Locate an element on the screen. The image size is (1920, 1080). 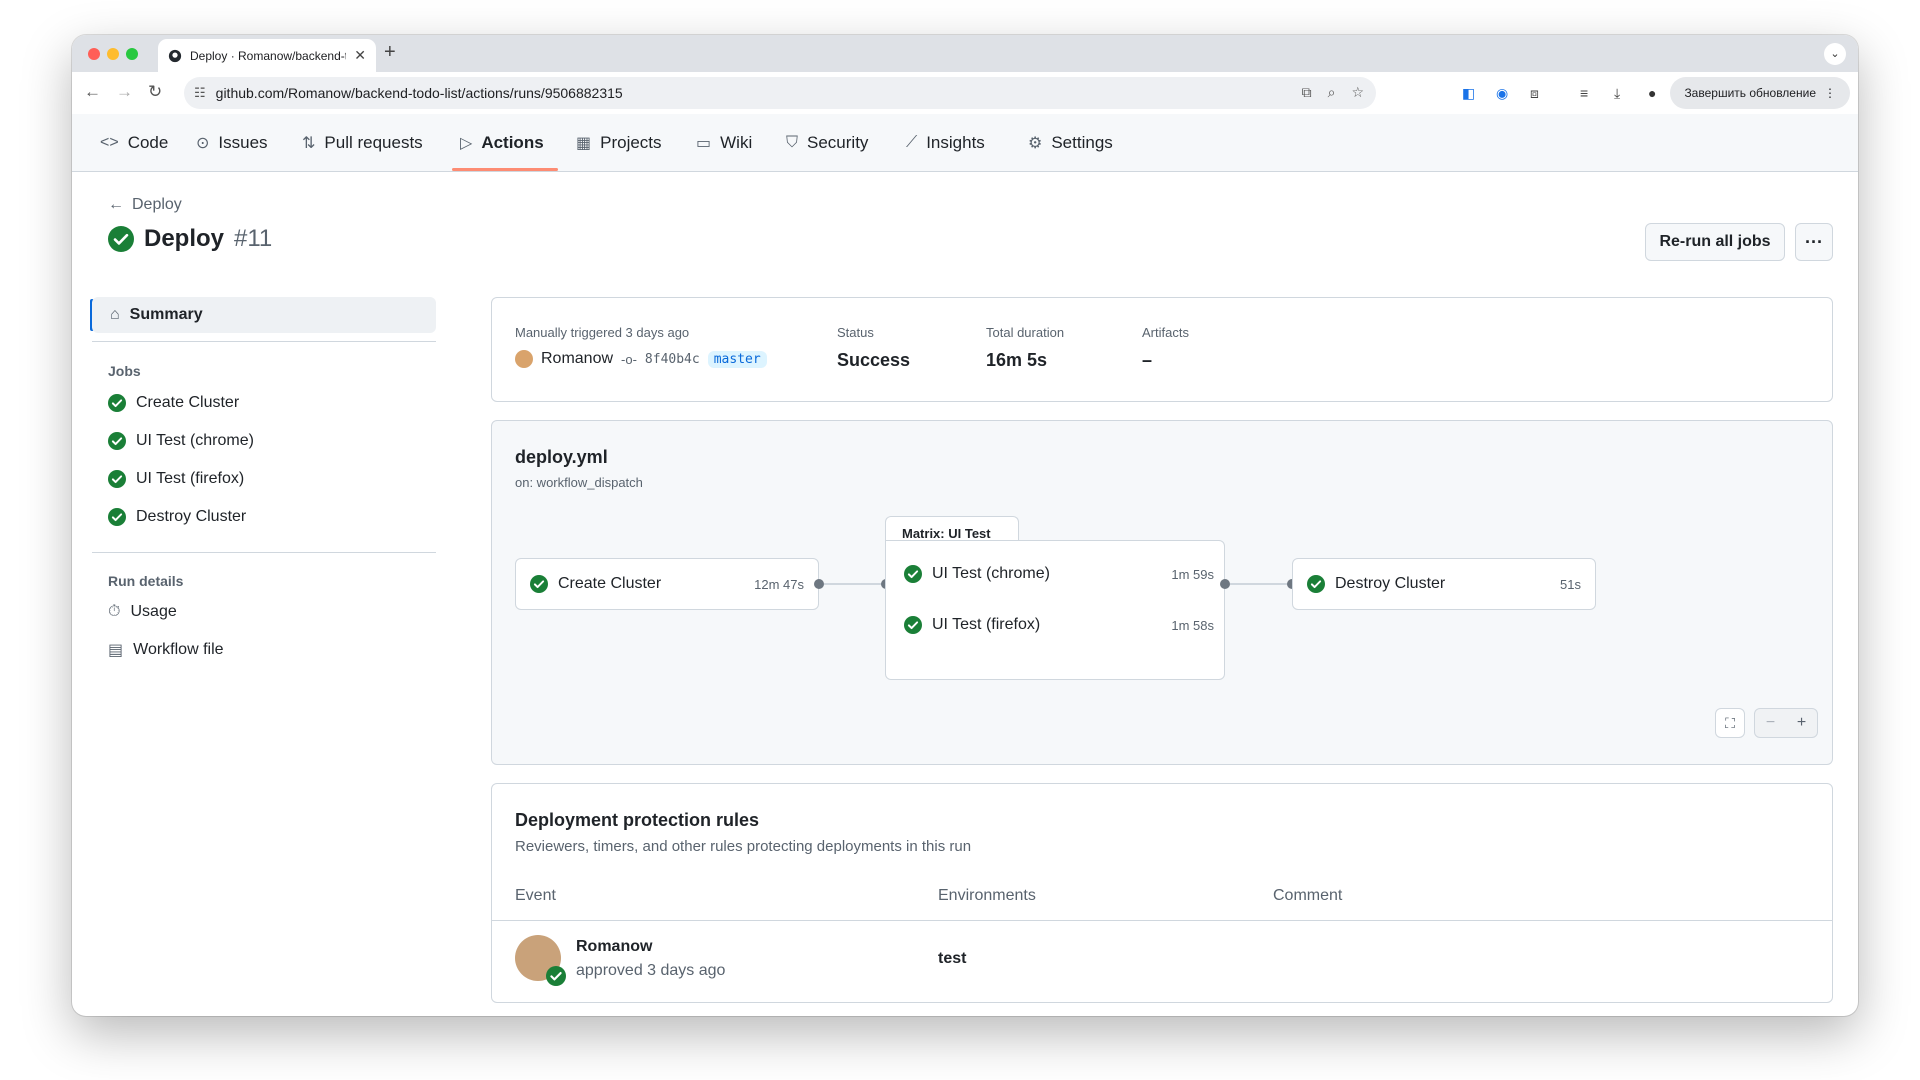
branch-badge: master is located at coordinates (737, 359).